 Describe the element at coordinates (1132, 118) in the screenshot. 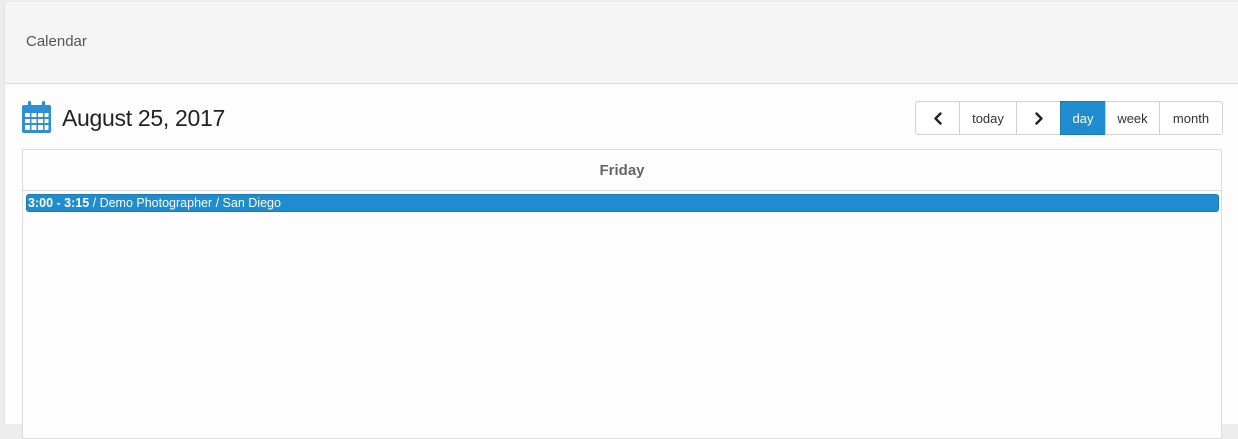

I see `week-view-button: week` at that location.